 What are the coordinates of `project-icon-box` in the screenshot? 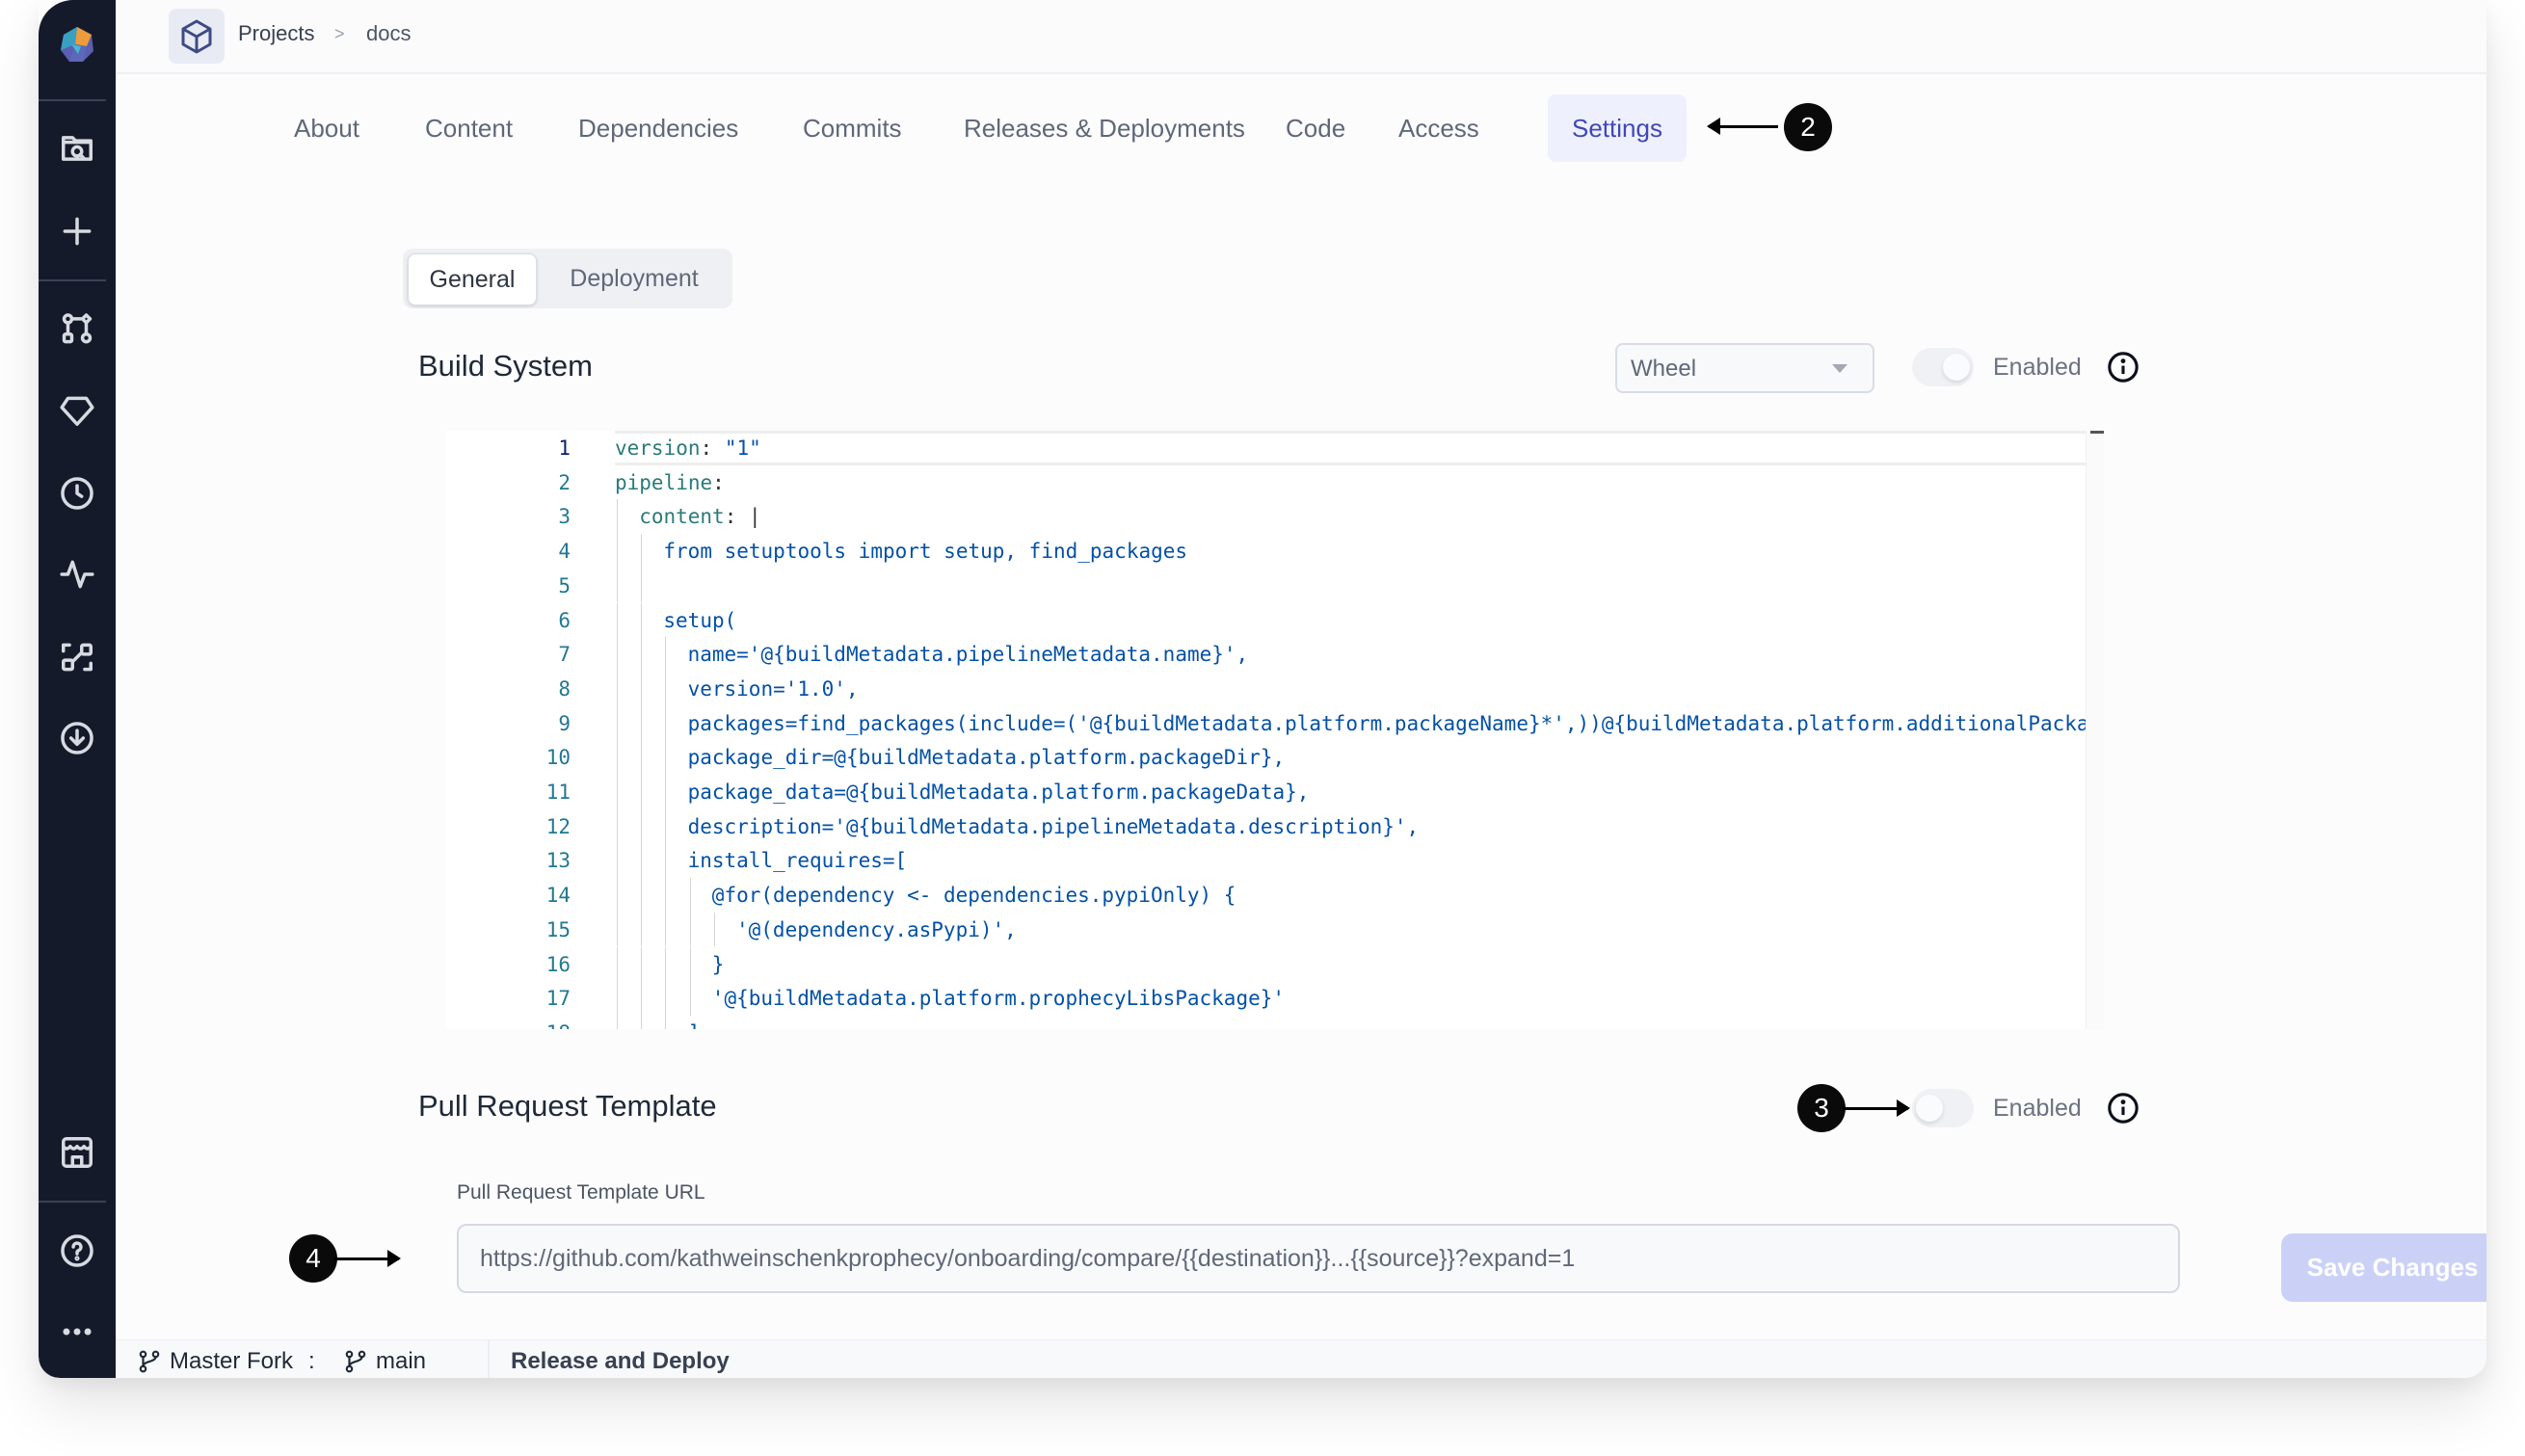 It's located at (197, 36).